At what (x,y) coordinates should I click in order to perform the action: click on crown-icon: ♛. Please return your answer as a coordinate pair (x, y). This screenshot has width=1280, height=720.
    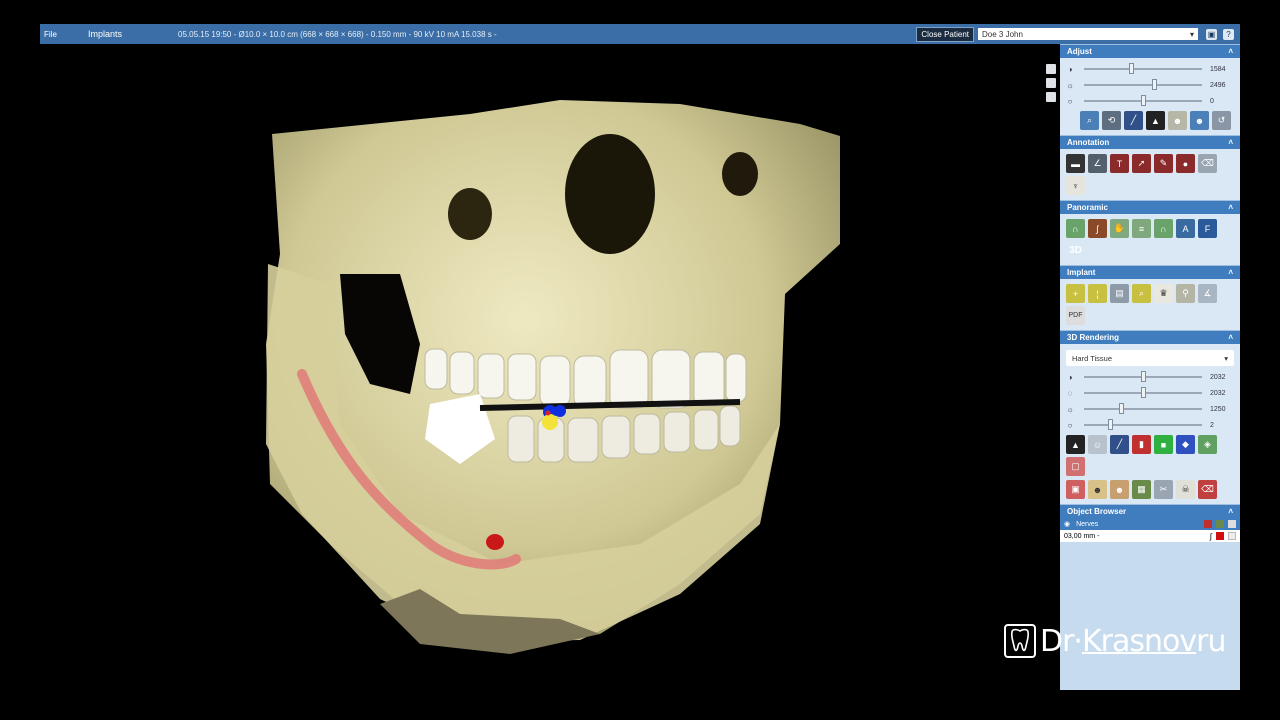
    Looking at the image, I should click on (1163, 293).